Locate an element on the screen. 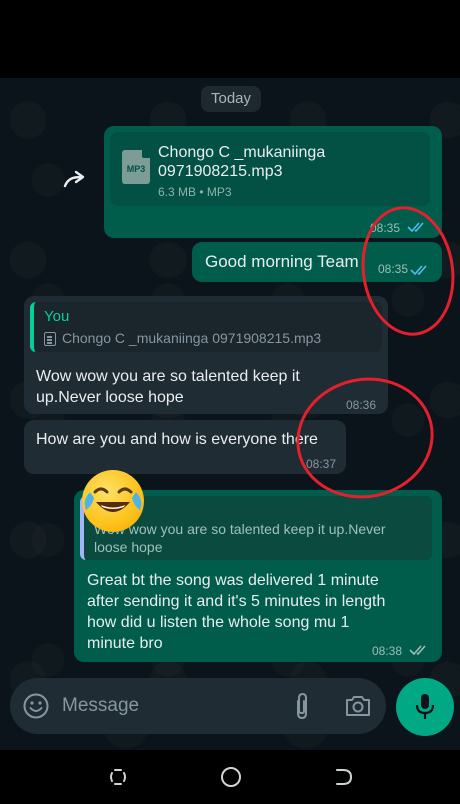 The height and width of the screenshot is (804, 460). mic-button is located at coordinates (425, 707).